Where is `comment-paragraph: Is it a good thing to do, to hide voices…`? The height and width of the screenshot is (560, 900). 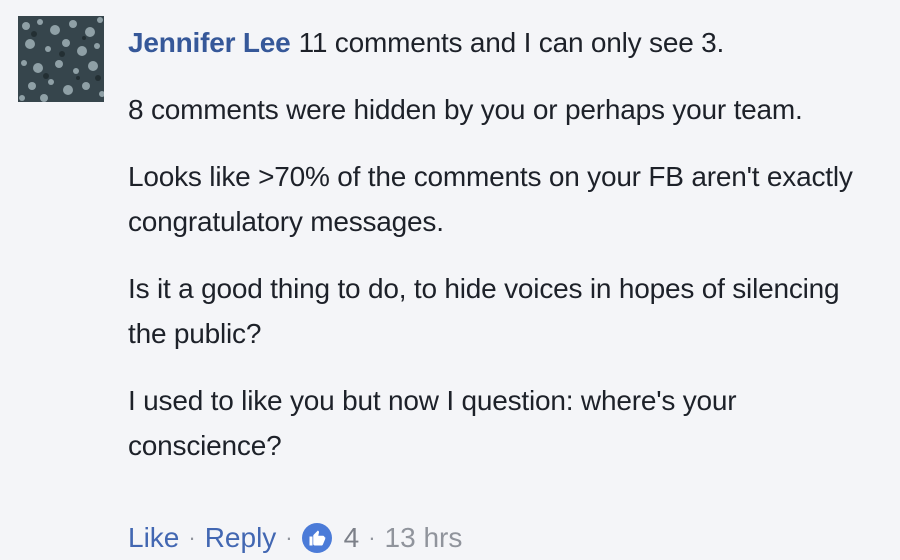 comment-paragraph: Is it a good thing to do, to hide voices… is located at coordinates (484, 311).